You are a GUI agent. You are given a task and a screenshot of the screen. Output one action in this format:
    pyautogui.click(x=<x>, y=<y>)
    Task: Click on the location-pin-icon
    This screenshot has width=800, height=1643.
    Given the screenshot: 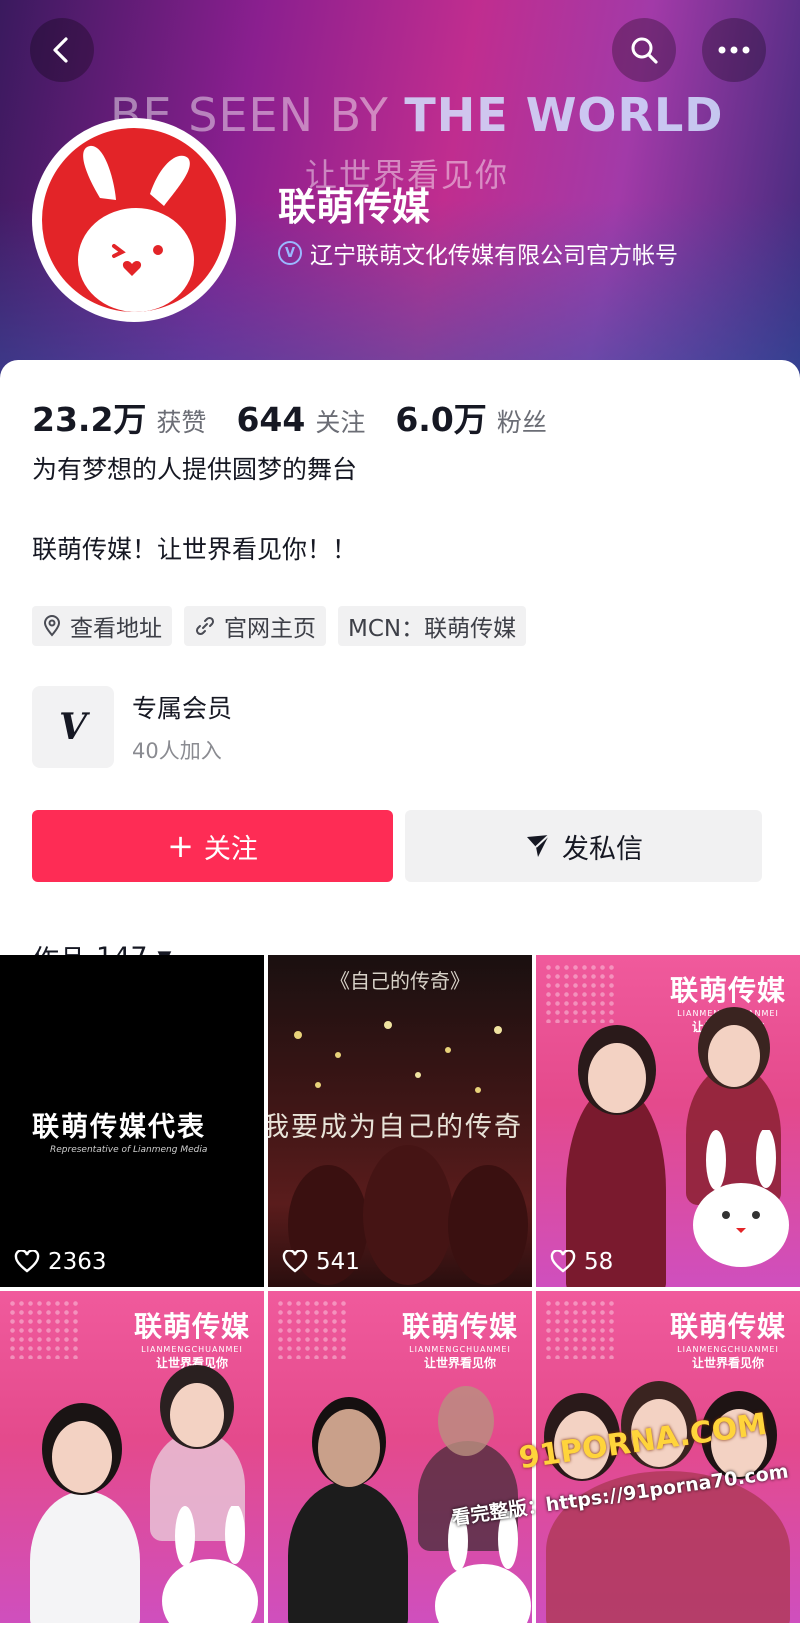 What is the action you would take?
    pyautogui.click(x=52, y=626)
    